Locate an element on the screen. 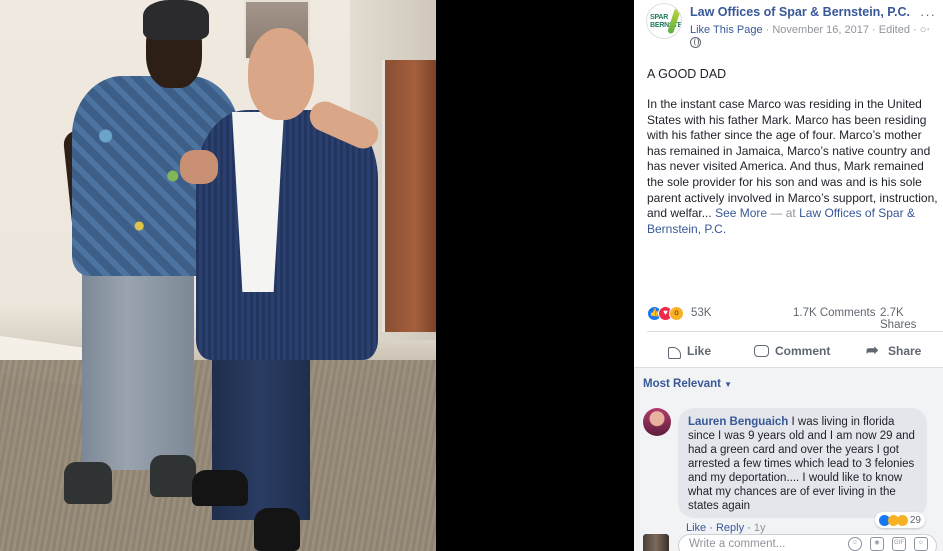  globe-icon is located at coordinates (695, 42).